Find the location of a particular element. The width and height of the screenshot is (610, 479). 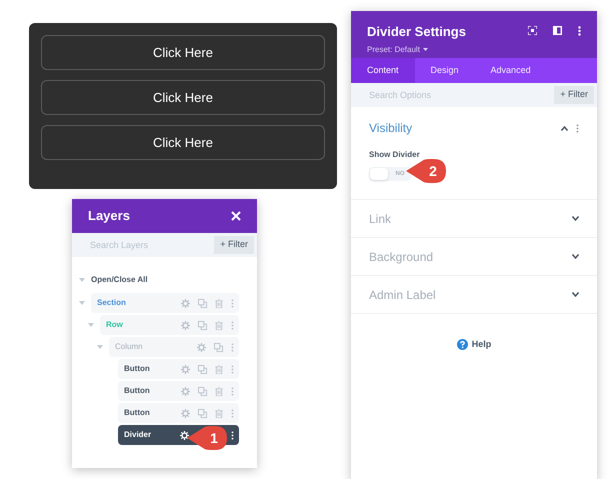

step-callout-tooltip: 2 is located at coordinates (426, 171).